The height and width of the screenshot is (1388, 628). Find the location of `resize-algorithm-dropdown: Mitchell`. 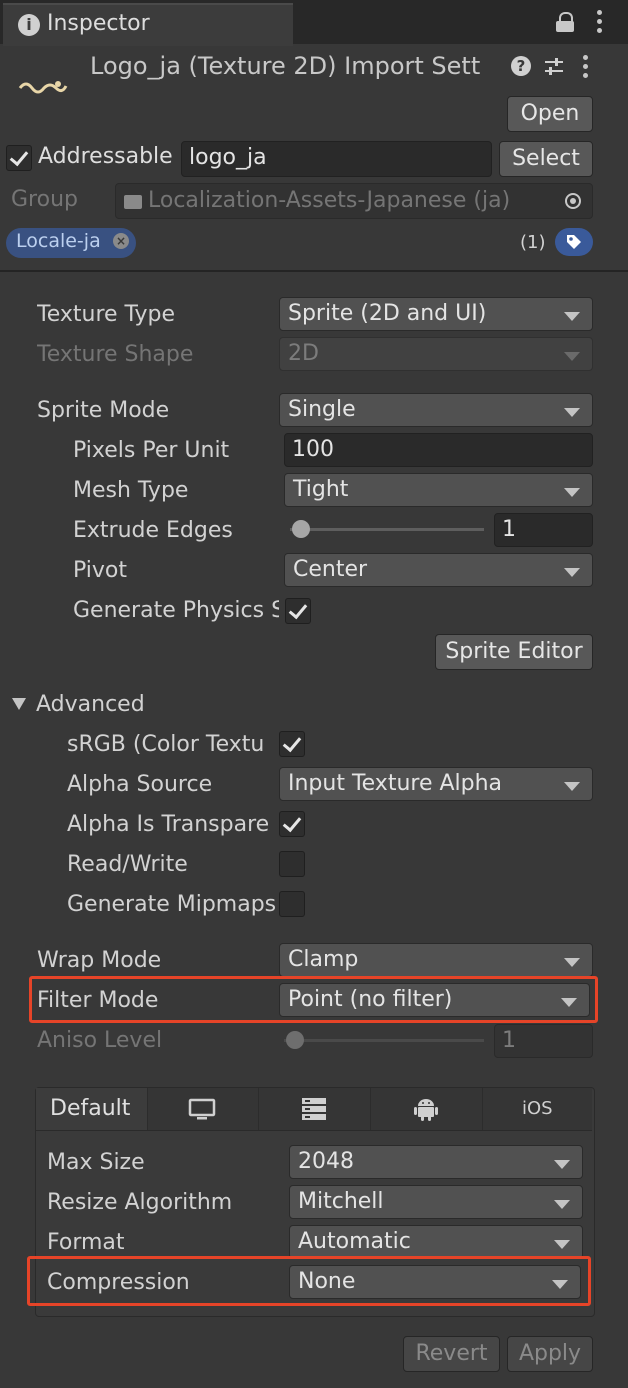

resize-algorithm-dropdown: Mitchell is located at coordinates (436, 1202).